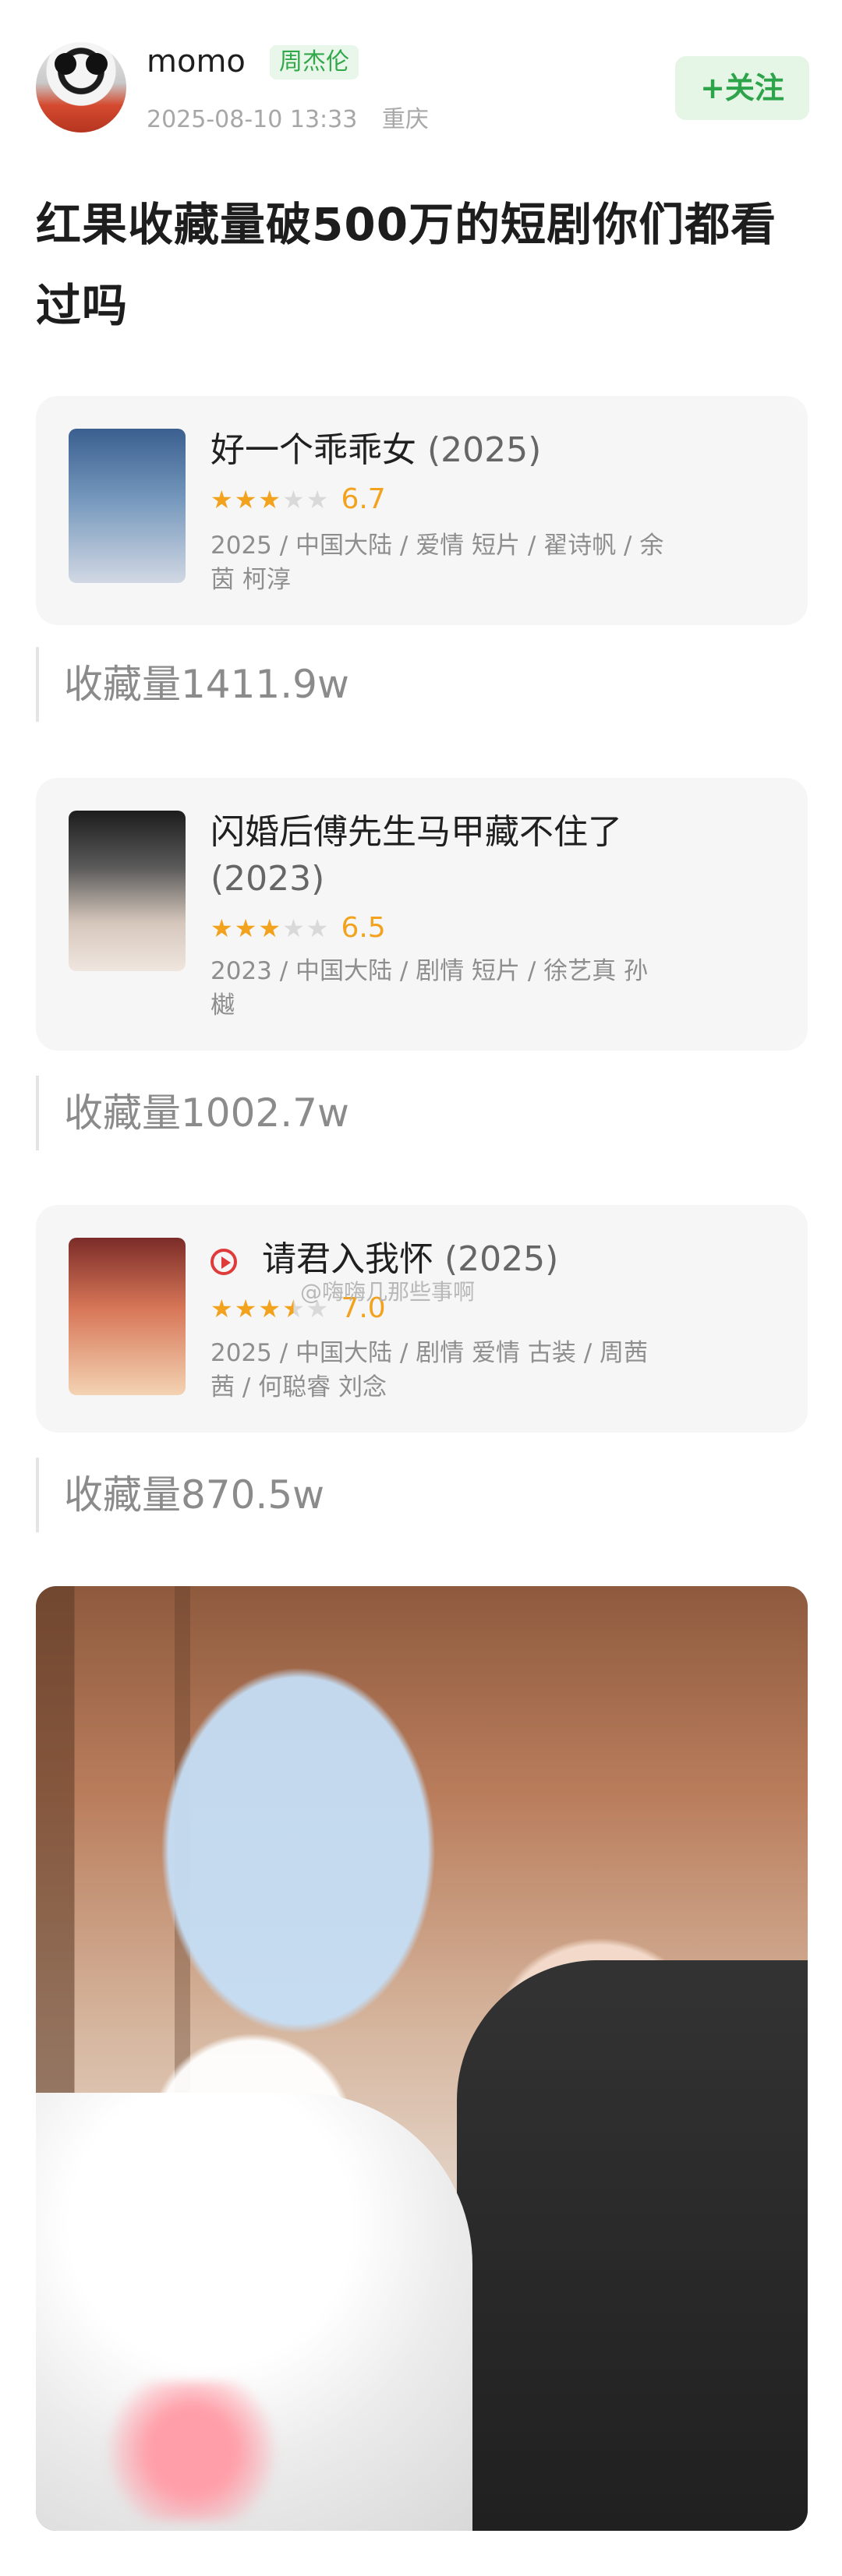 This screenshot has width=842, height=2576. Describe the element at coordinates (347, 1259) in the screenshot. I see `drama-name: 请君入我怀` at that location.